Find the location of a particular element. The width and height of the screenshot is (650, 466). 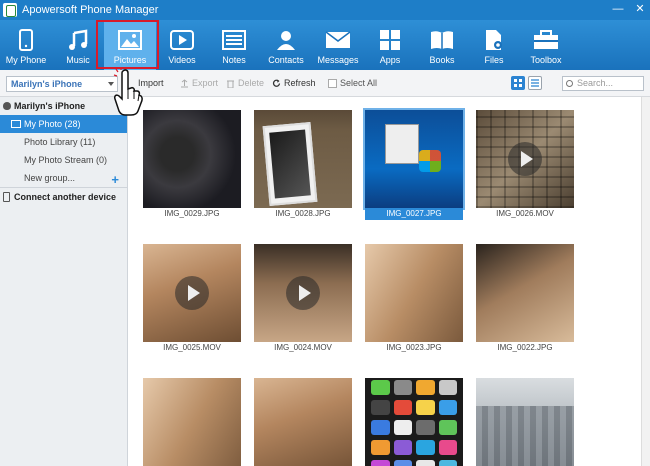

tab-label: Notes is located at coordinates (234, 60).